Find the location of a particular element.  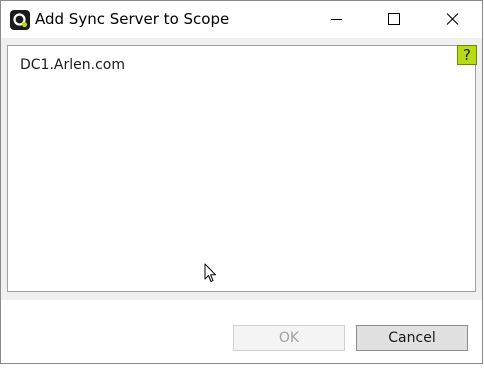

maximize-button is located at coordinates (394, 19).